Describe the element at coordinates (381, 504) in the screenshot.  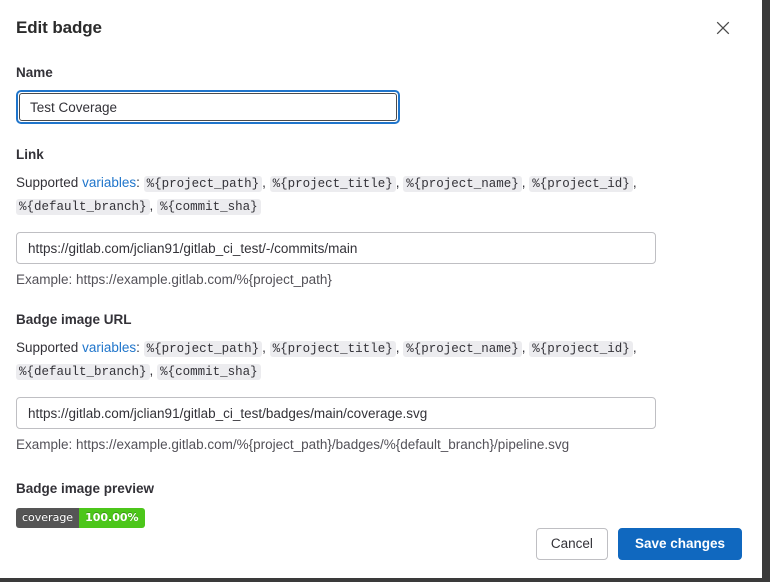
I see `badge-preview-group: Badge image preview coverage 100.00%` at that location.